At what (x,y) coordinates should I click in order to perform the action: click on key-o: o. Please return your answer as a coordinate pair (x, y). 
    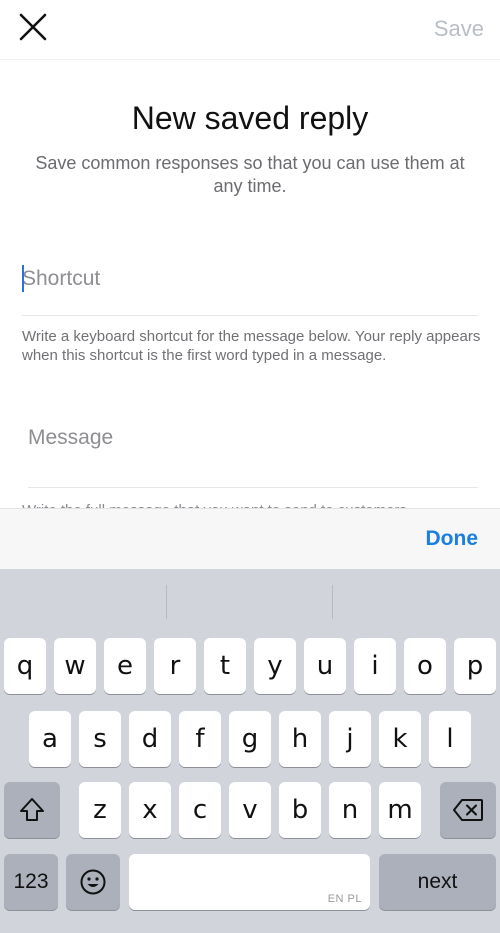
    Looking at the image, I should click on (425, 666).